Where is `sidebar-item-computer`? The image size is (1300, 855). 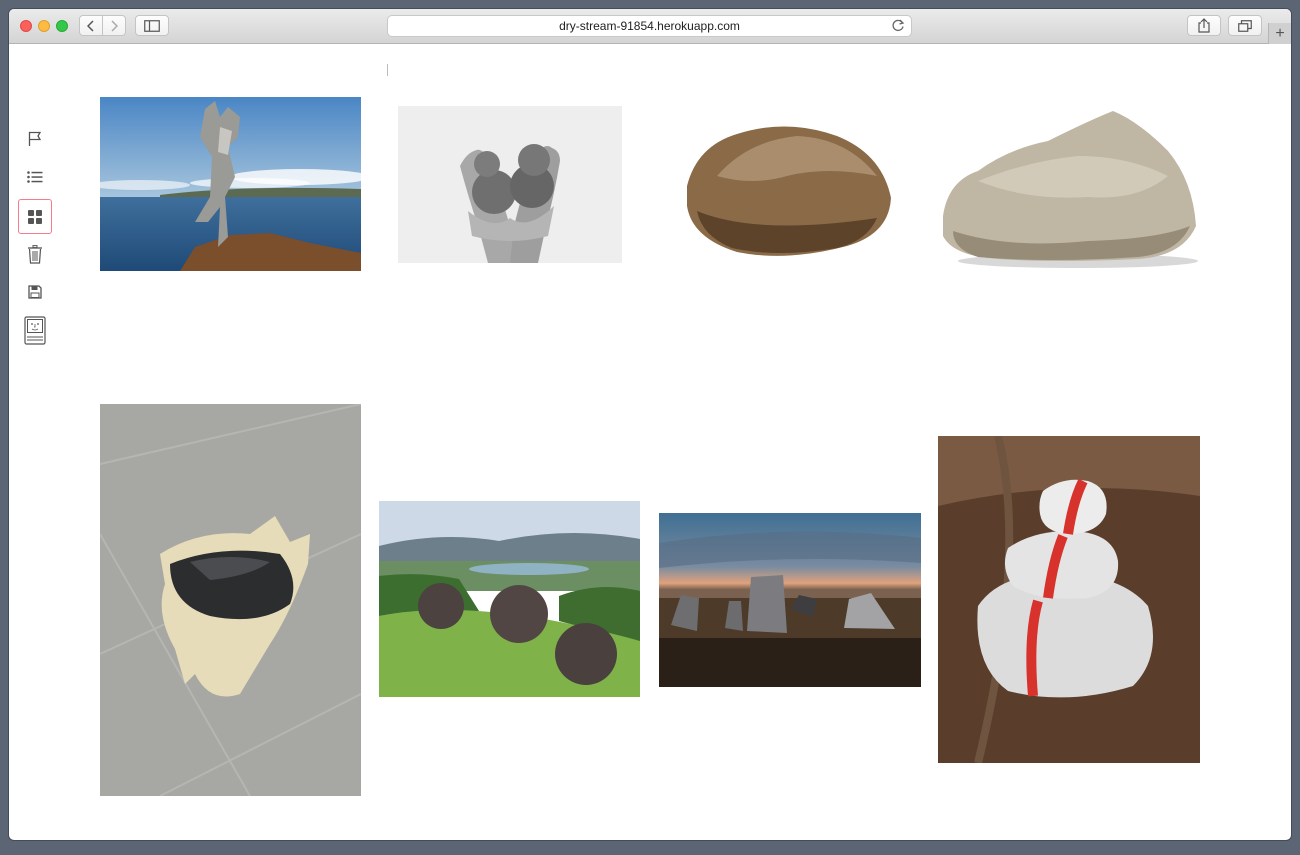
sidebar-item-computer is located at coordinates (35, 331).